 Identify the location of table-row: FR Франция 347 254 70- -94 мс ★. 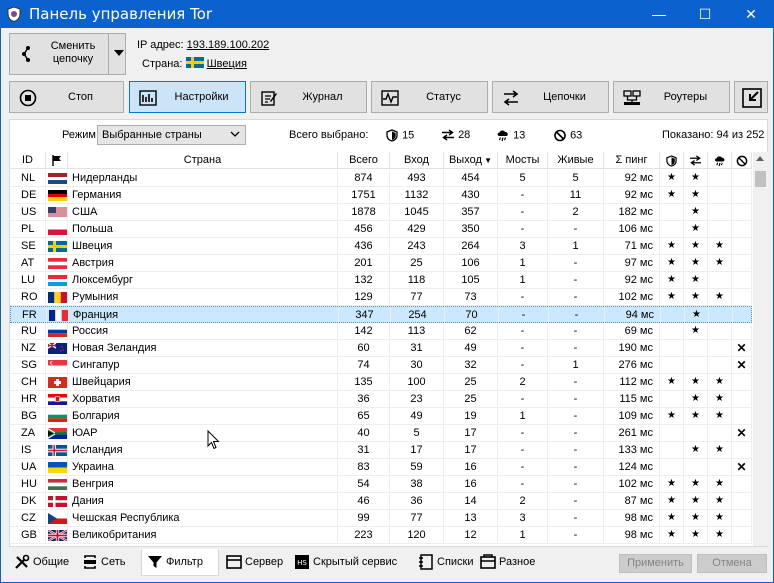
(381, 314).